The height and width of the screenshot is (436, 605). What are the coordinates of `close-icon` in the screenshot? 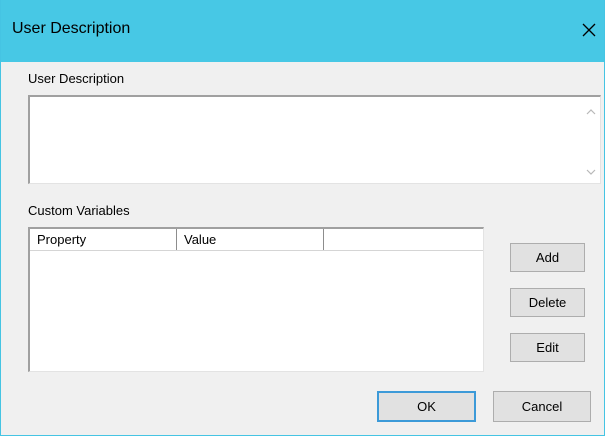 It's located at (589, 30).